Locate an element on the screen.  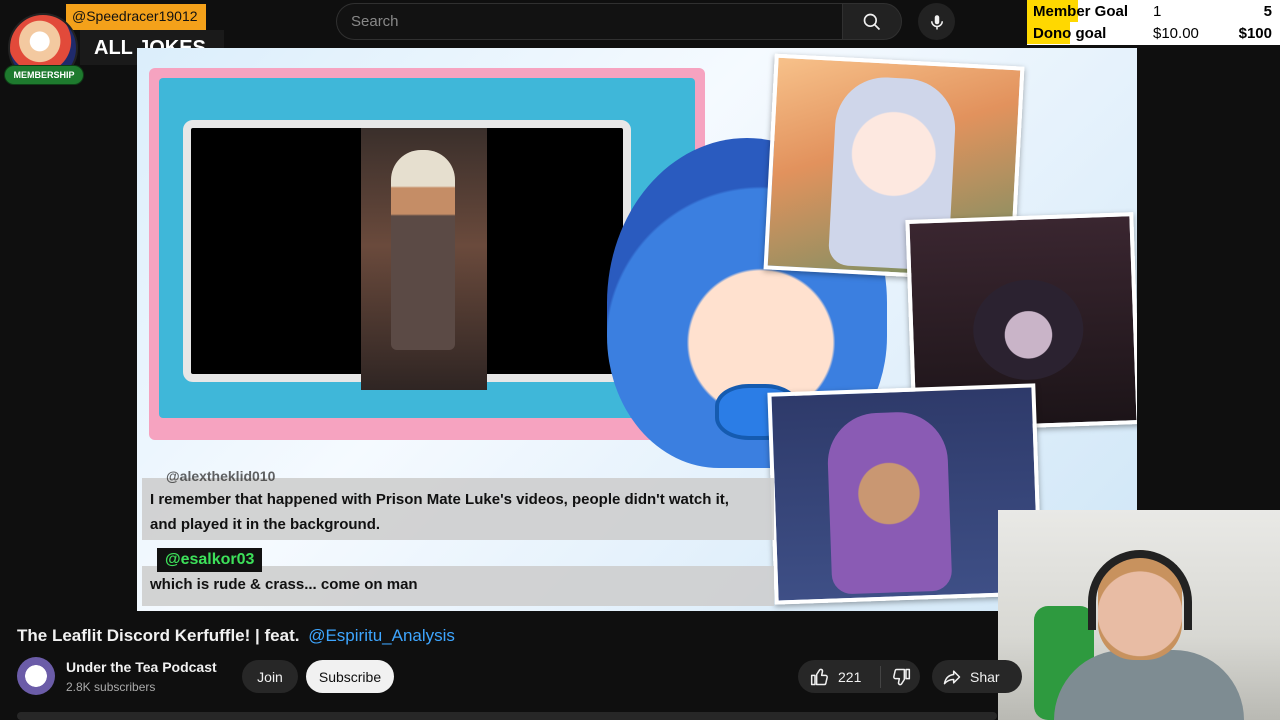
voice-search-button is located at coordinates (936, 21).